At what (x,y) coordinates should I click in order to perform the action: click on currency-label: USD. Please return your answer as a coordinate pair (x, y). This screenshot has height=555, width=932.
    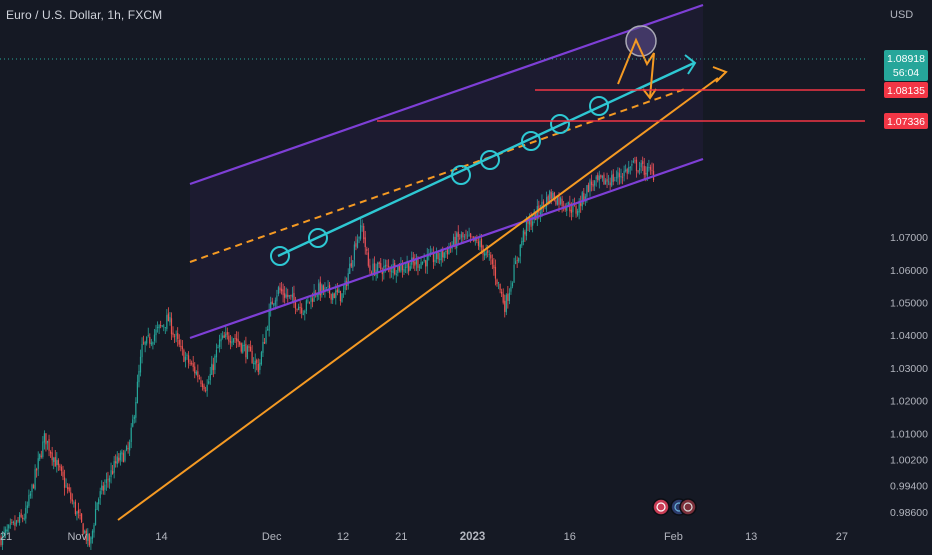
    Looking at the image, I should click on (901, 15).